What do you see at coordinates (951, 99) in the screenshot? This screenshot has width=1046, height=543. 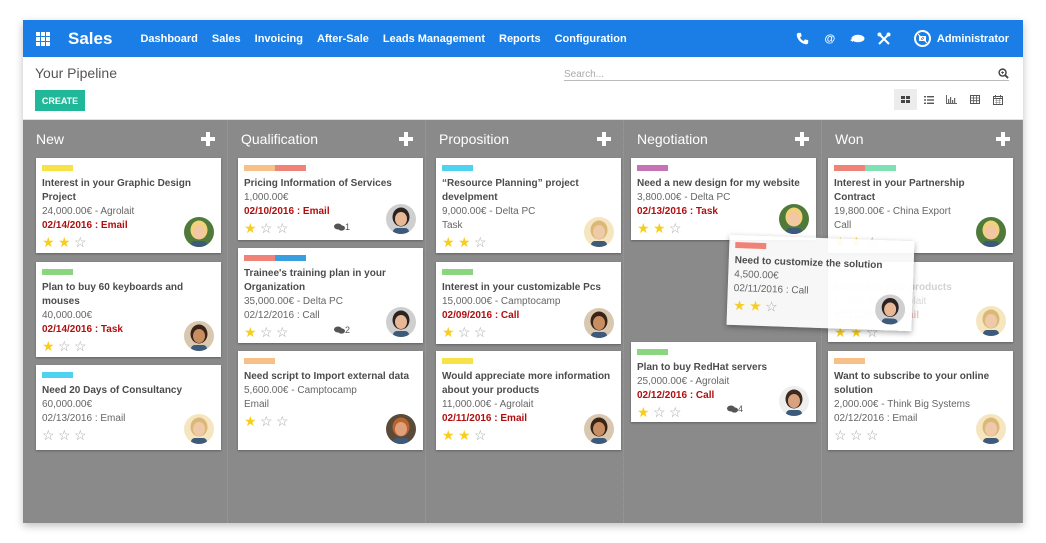 I see `graph-view-button` at bounding box center [951, 99].